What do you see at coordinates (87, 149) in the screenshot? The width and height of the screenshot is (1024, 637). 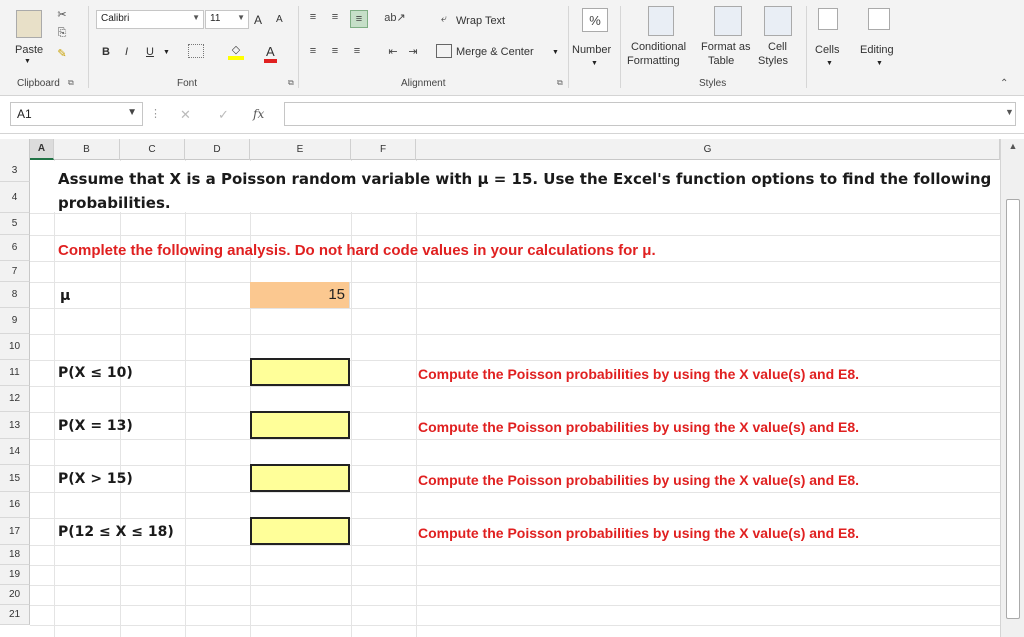 I see `column-header-b: B` at bounding box center [87, 149].